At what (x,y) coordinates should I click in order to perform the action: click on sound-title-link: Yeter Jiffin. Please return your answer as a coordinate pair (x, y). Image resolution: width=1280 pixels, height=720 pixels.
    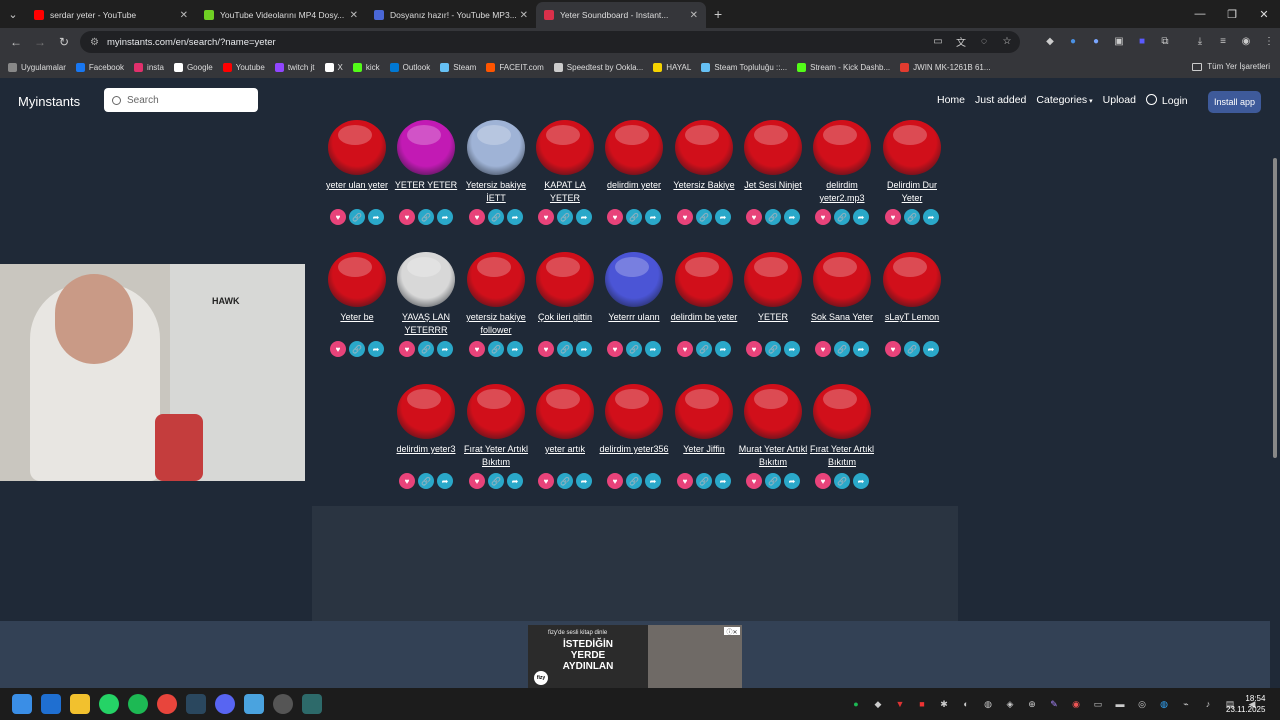
    Looking at the image, I should click on (704, 457).